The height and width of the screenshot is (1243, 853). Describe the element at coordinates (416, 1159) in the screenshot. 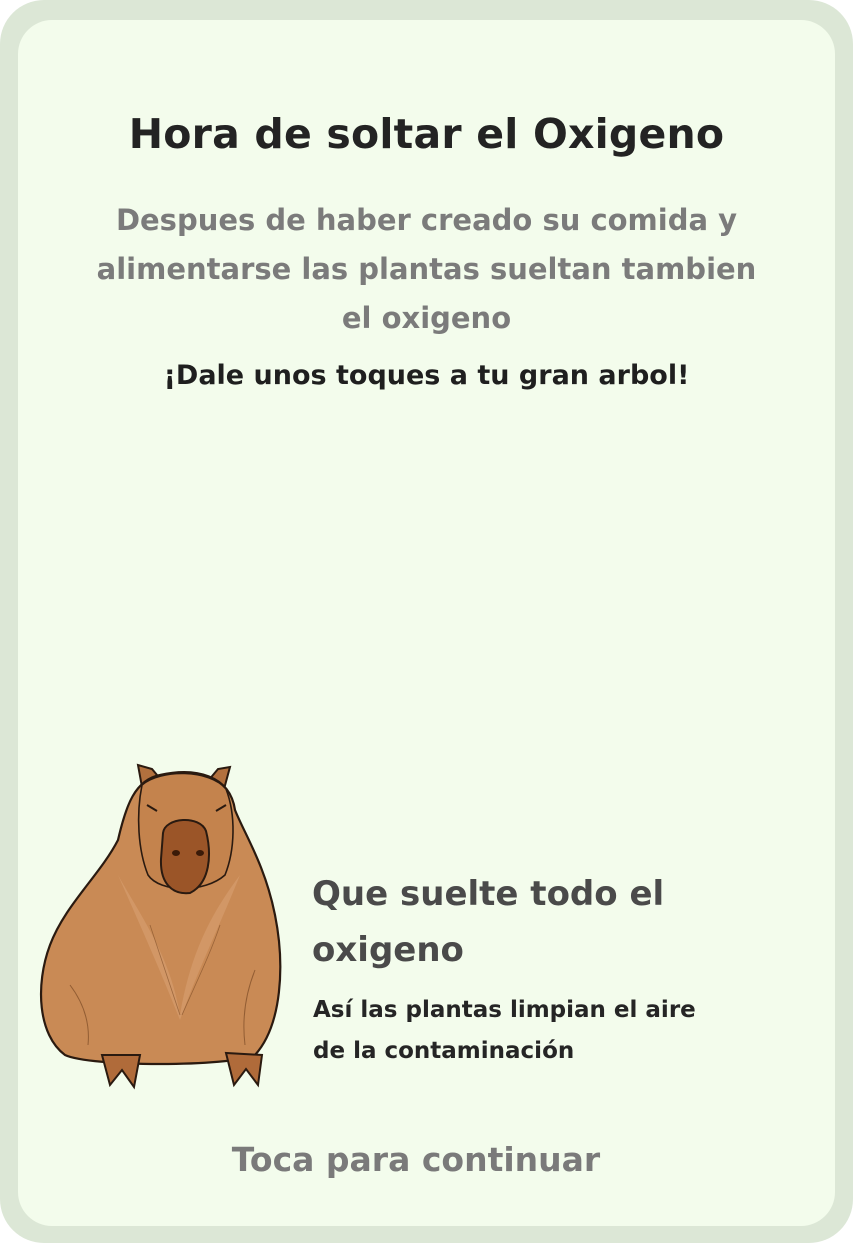

I see `continue-button: Toca para continuar` at that location.